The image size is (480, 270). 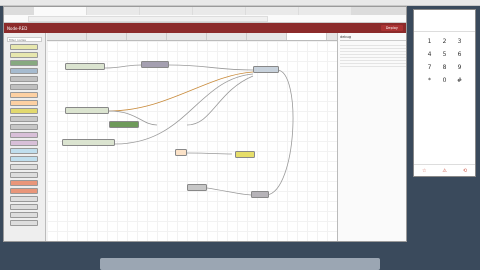 I want to click on debug-sidebar: debug, so click(x=371, y=137).